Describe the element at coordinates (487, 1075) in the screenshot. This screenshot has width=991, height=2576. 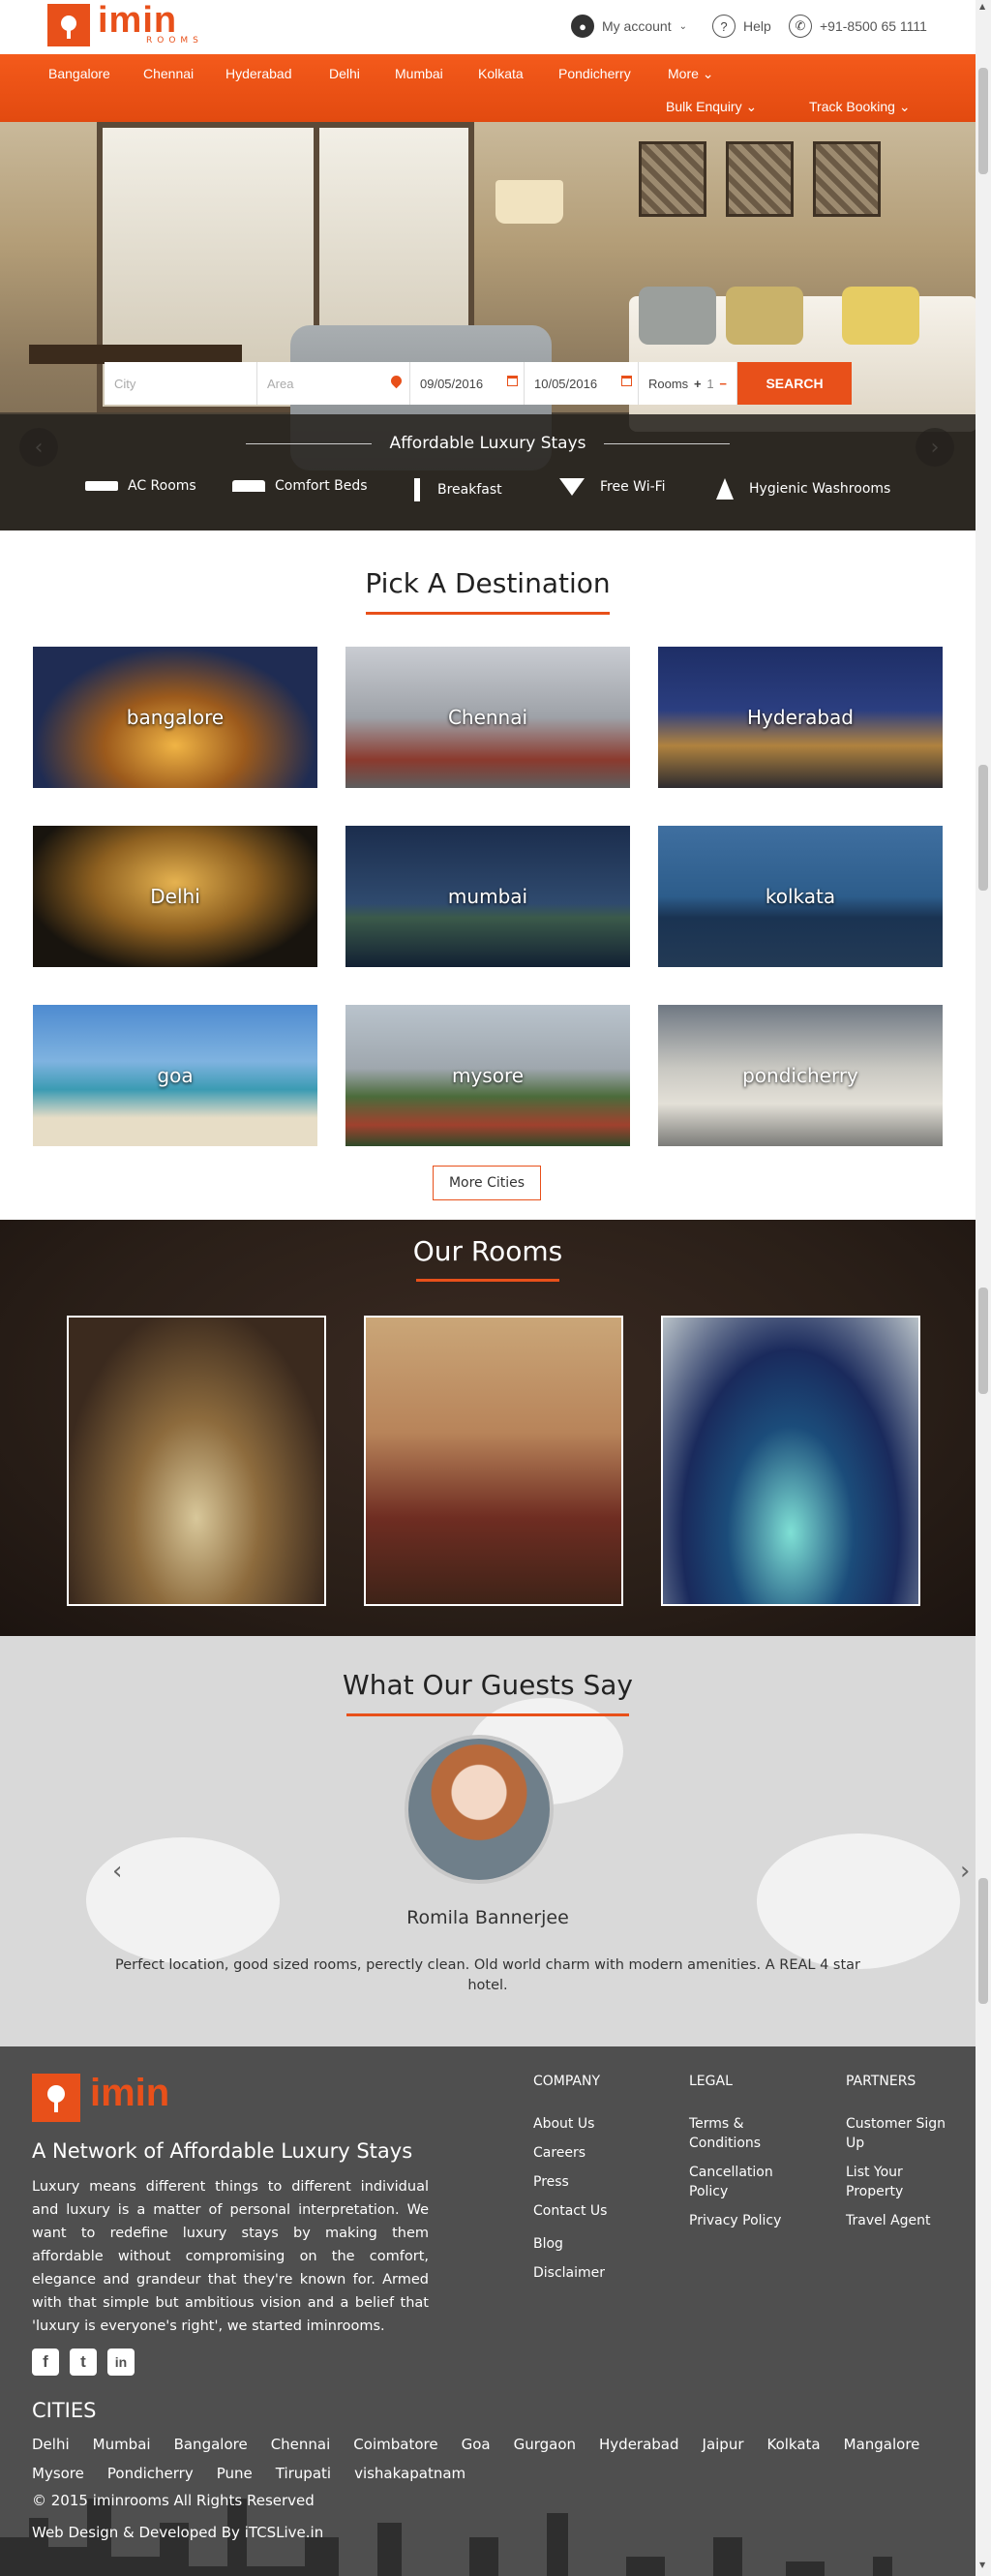
I see `destination-card-mysore: mysore` at that location.